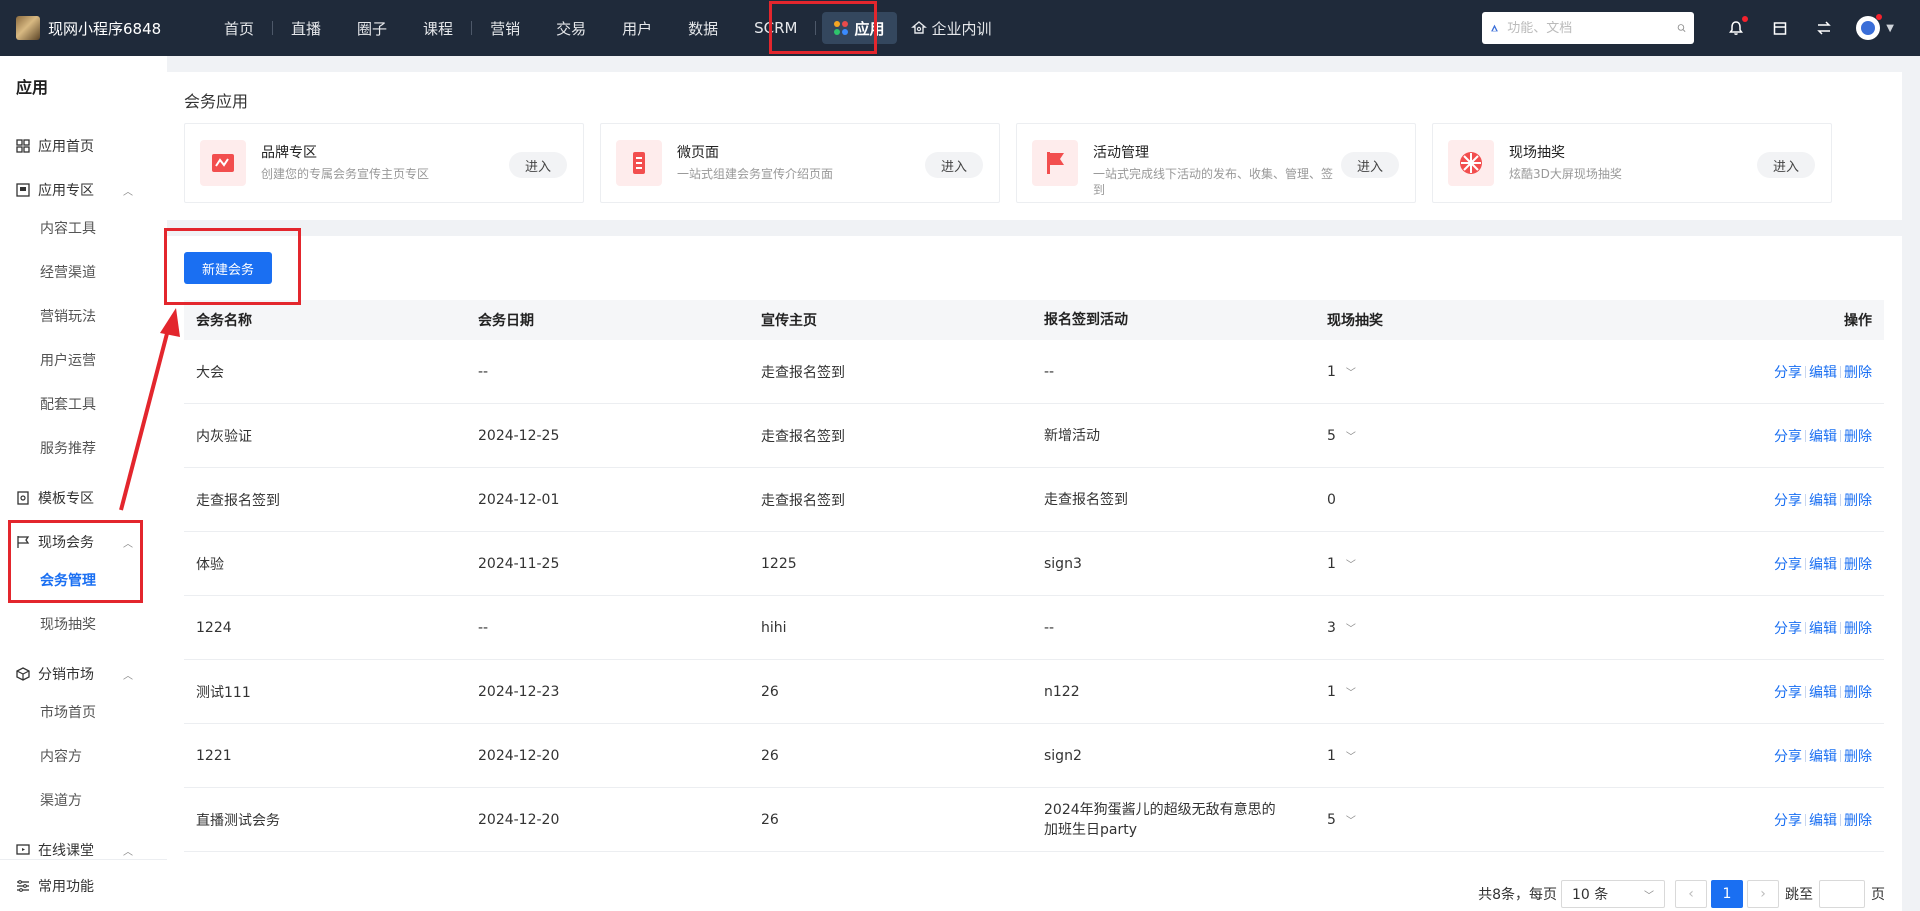  Describe the element at coordinates (571, 28) in the screenshot. I see `nav-item-trade: 交易` at that location.